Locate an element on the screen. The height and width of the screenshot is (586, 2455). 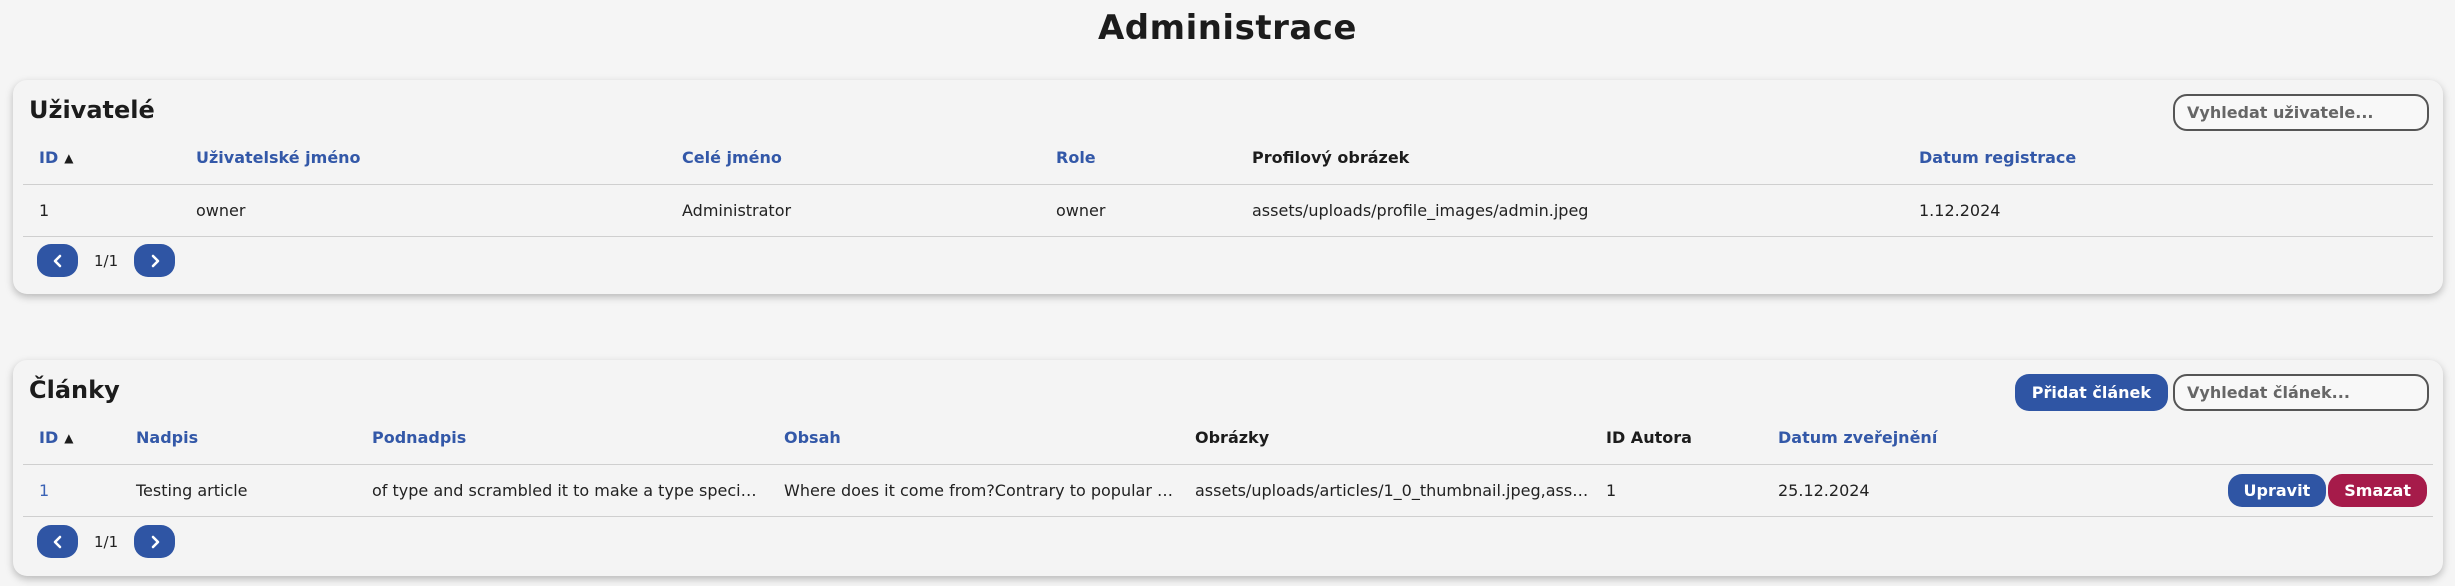
articles-search-input is located at coordinates (2301, 392).